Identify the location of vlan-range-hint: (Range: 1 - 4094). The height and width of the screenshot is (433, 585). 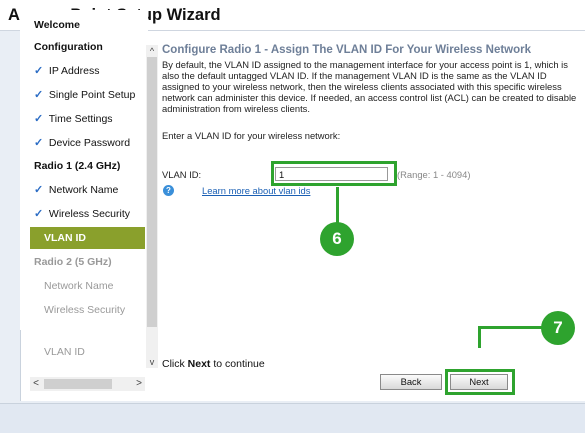
(434, 174).